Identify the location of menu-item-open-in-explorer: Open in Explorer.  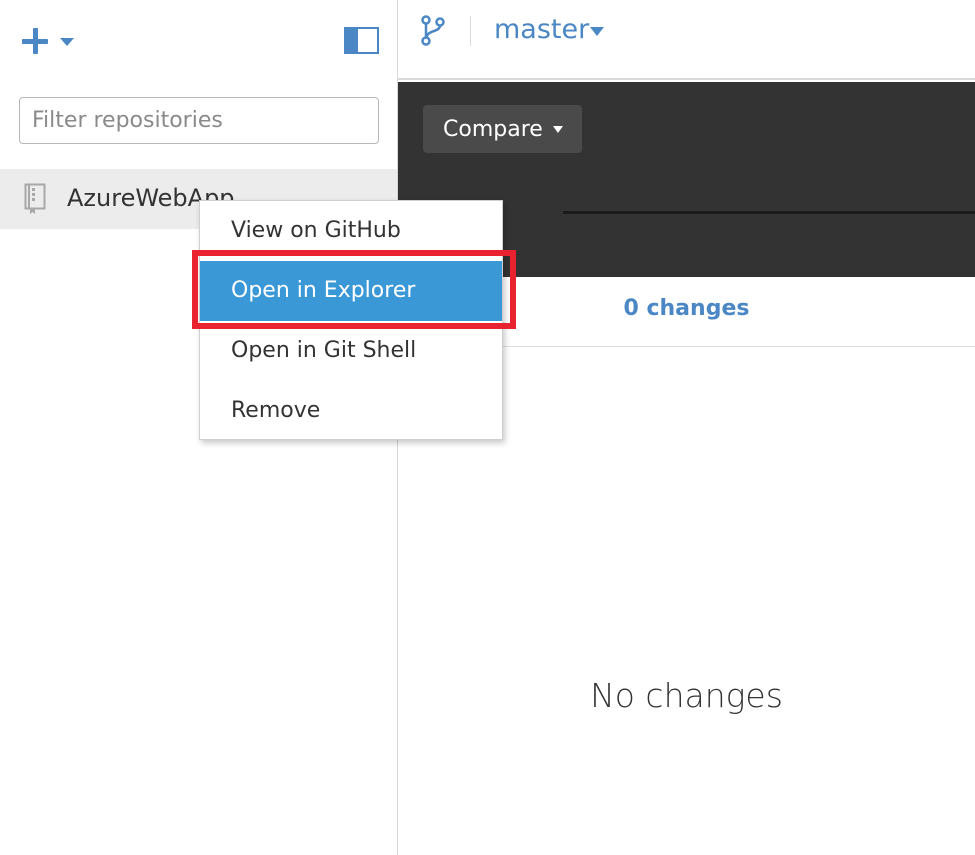
(351, 291).